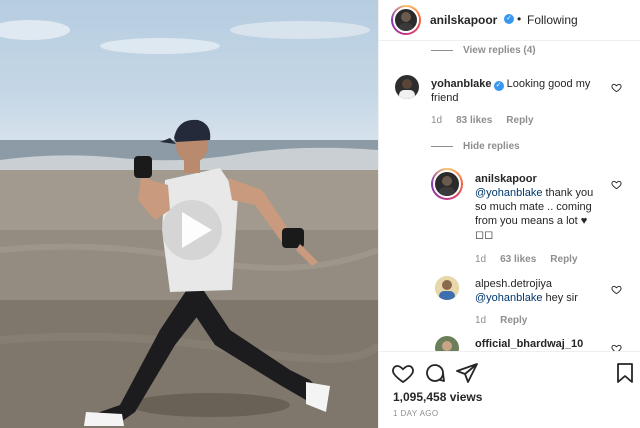  Describe the element at coordinates (437, 397) in the screenshot. I see `view-count: 1,095,458 views` at that location.